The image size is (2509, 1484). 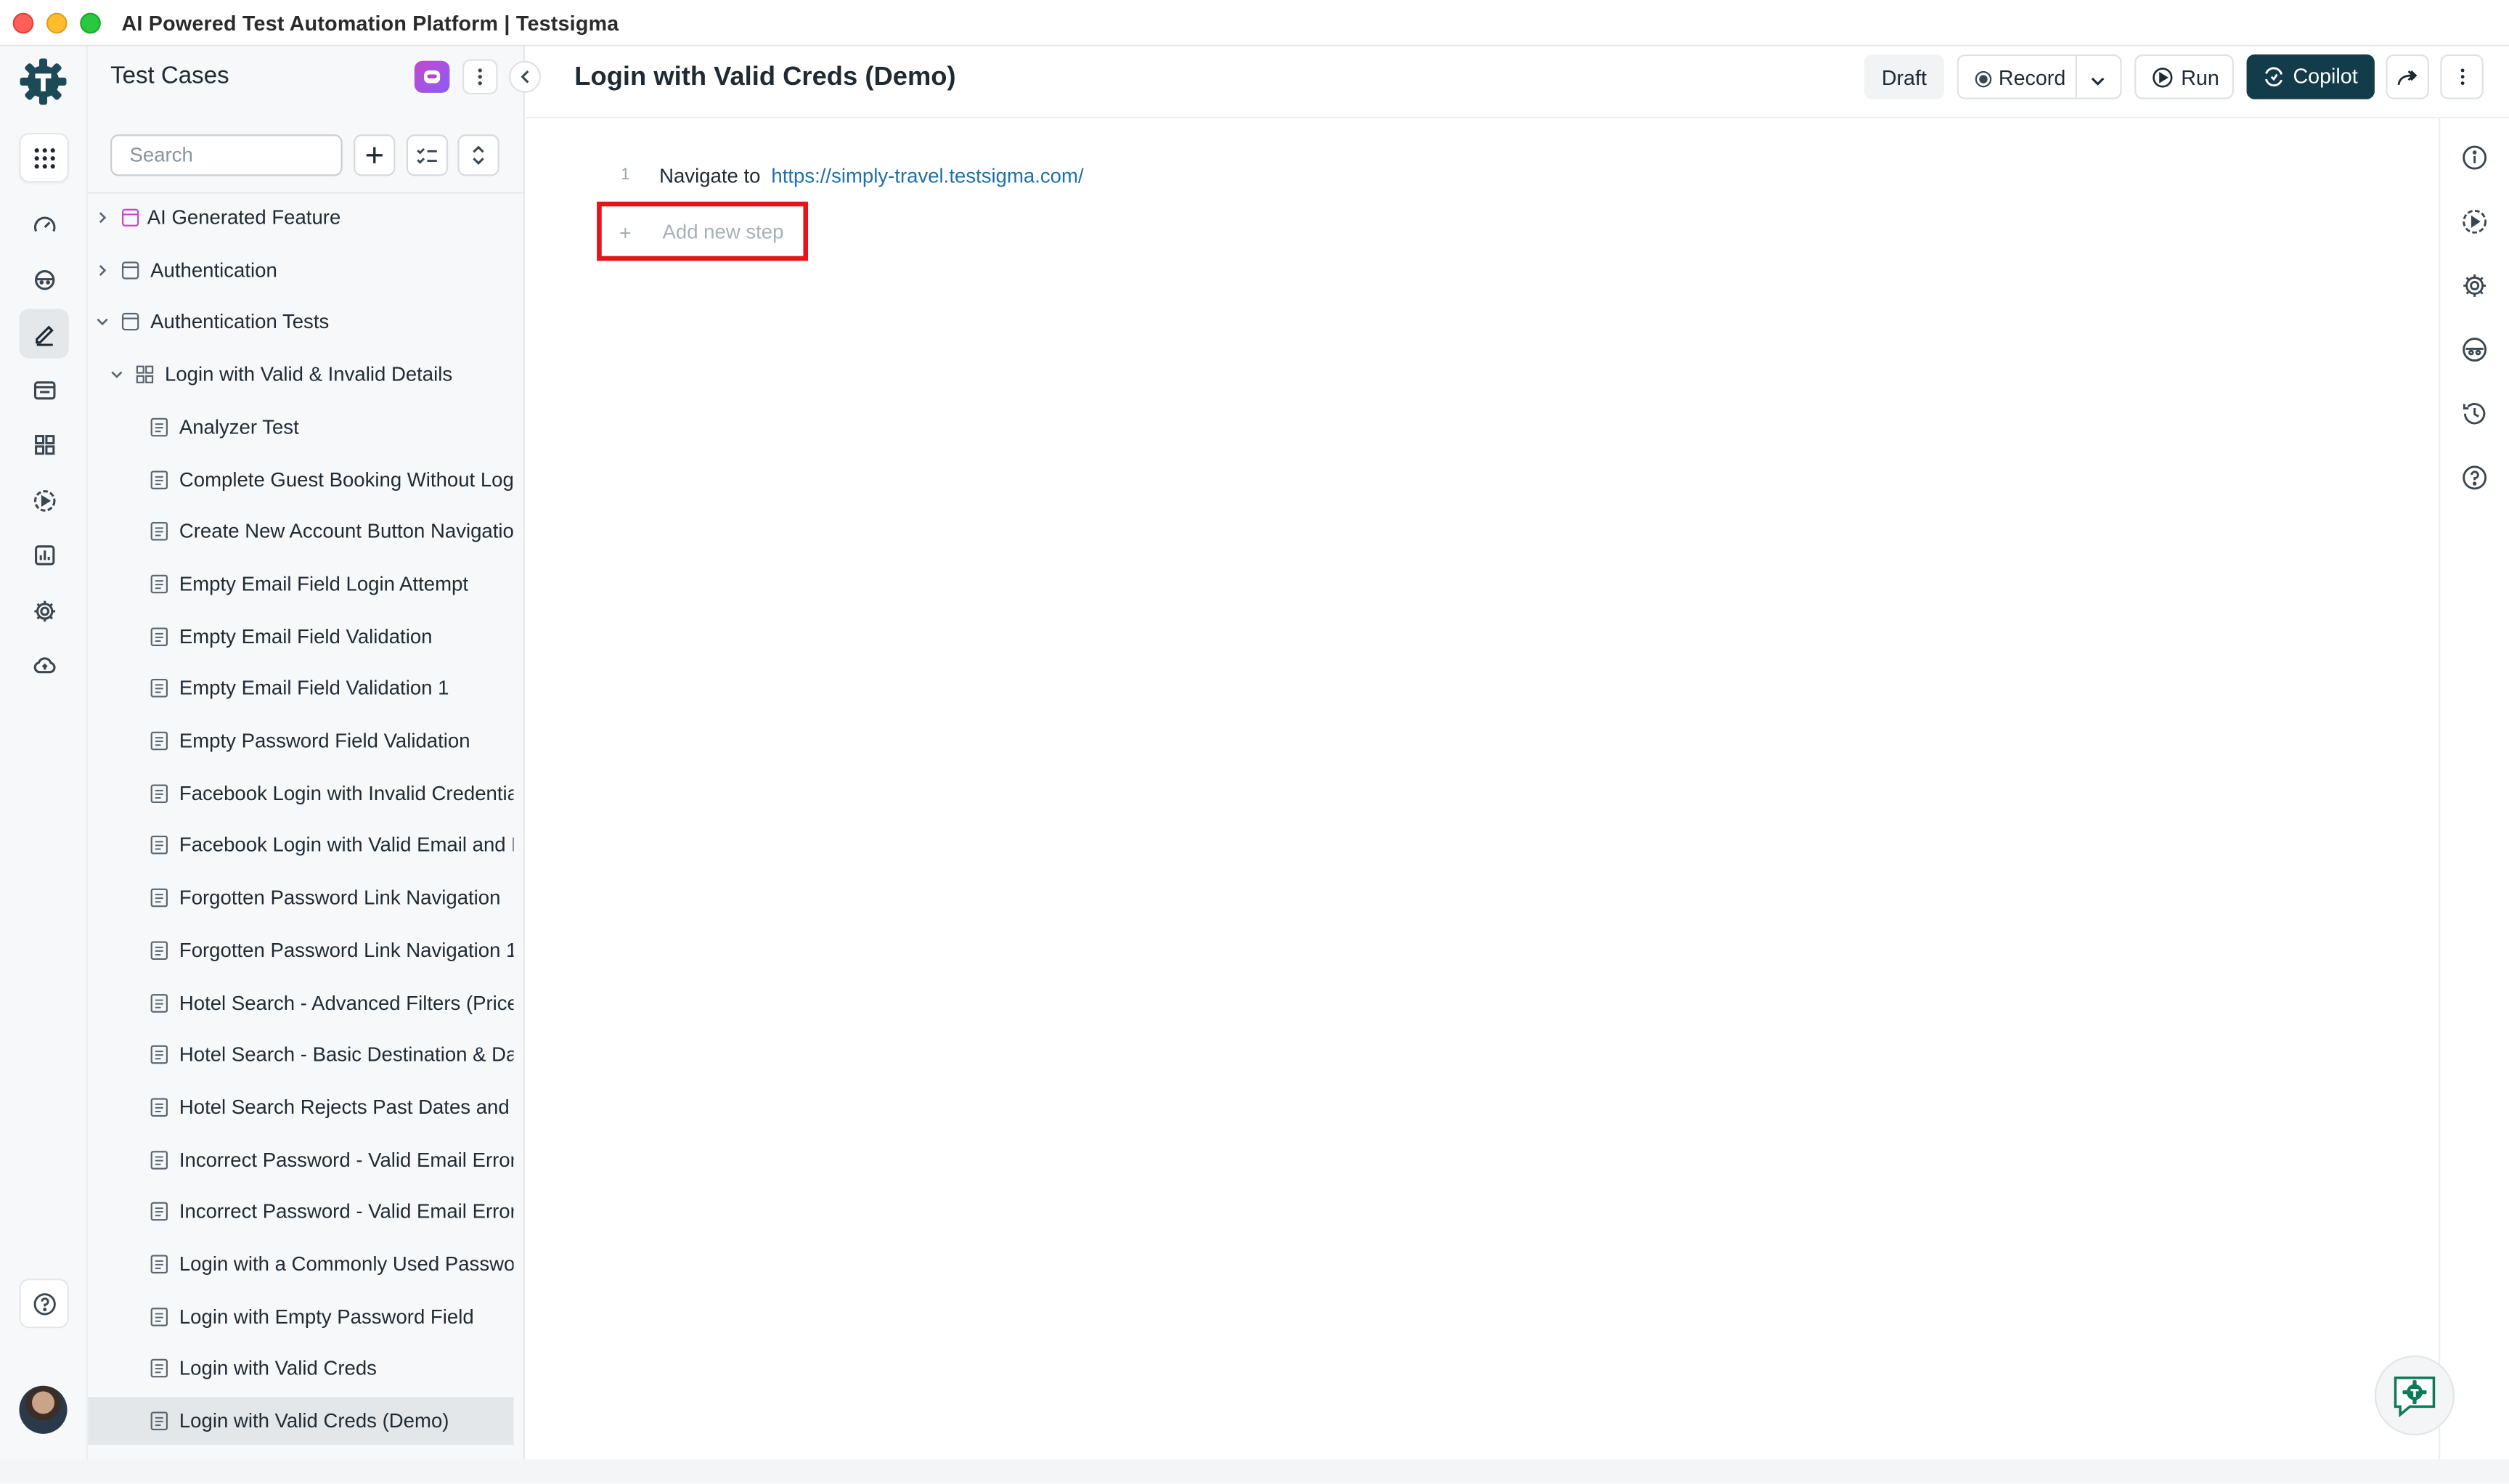 I want to click on share-icon, so click(x=2407, y=76).